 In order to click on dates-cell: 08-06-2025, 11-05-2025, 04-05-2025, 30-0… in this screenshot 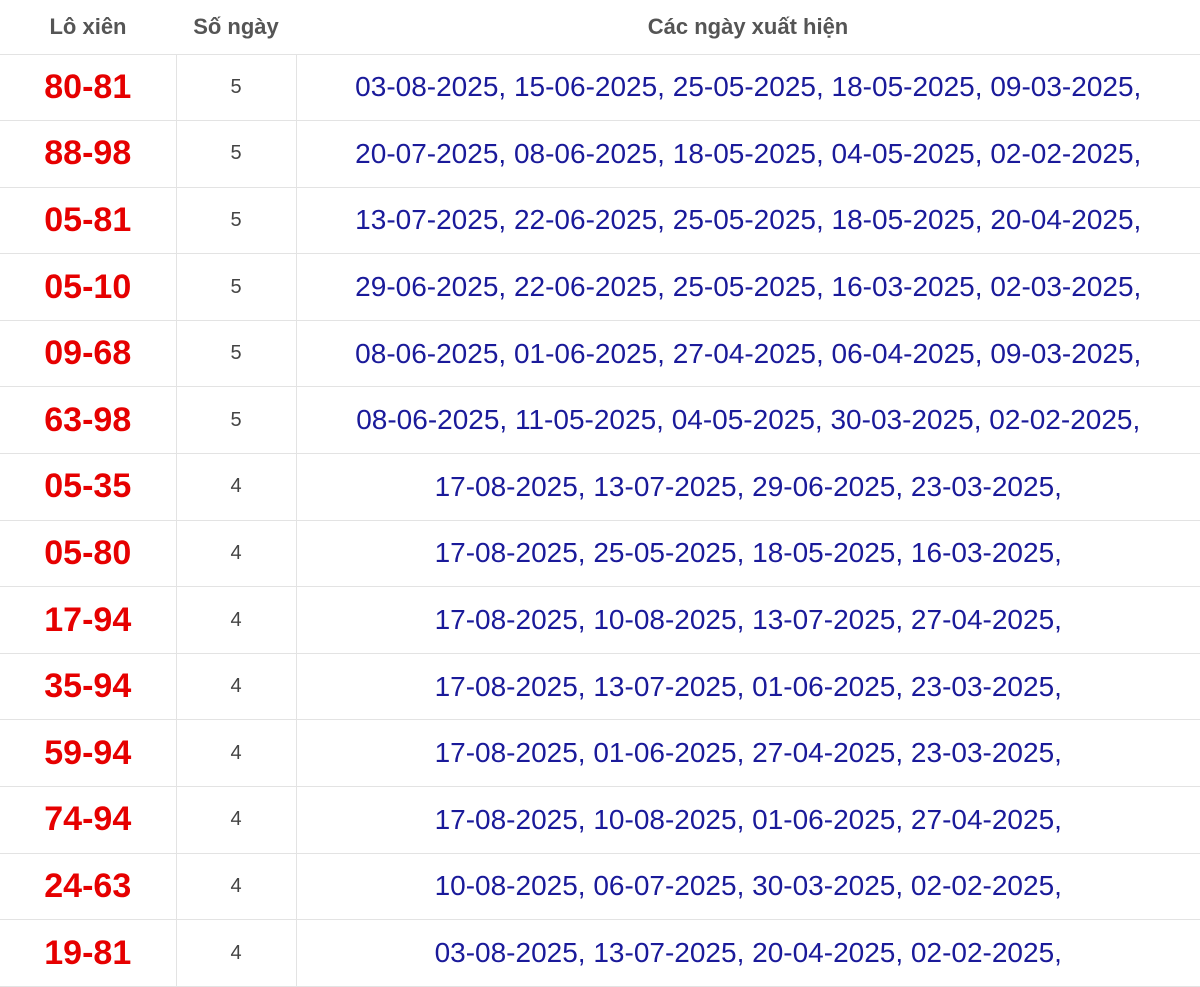, I will do `click(748, 420)`.